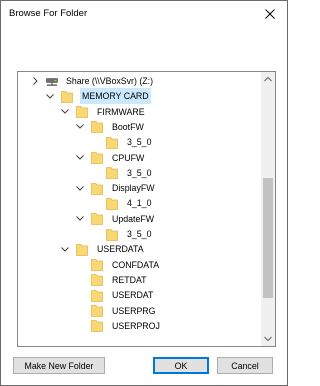 This screenshot has height=386, width=320. I want to click on network-drive-icon, so click(52, 81).